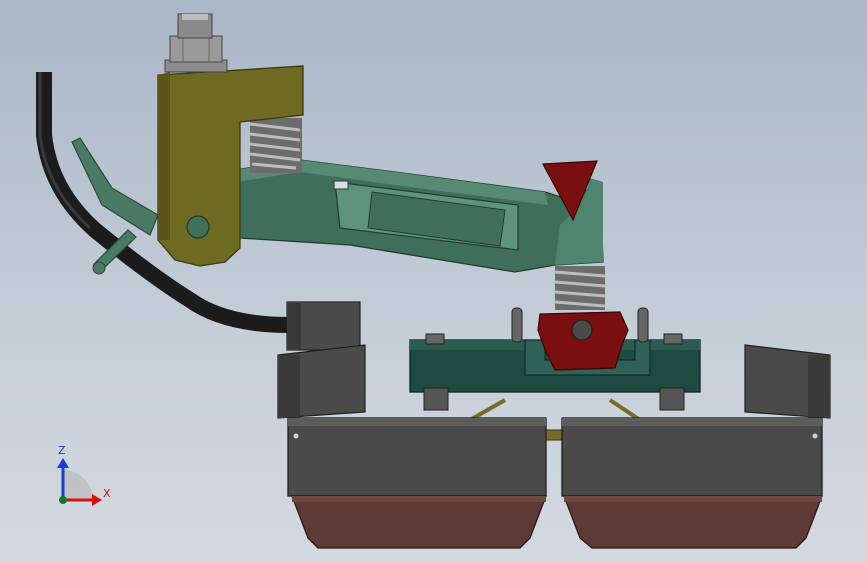  Describe the element at coordinates (673, 339) in the screenshot. I see `frame-post-small-right` at that location.